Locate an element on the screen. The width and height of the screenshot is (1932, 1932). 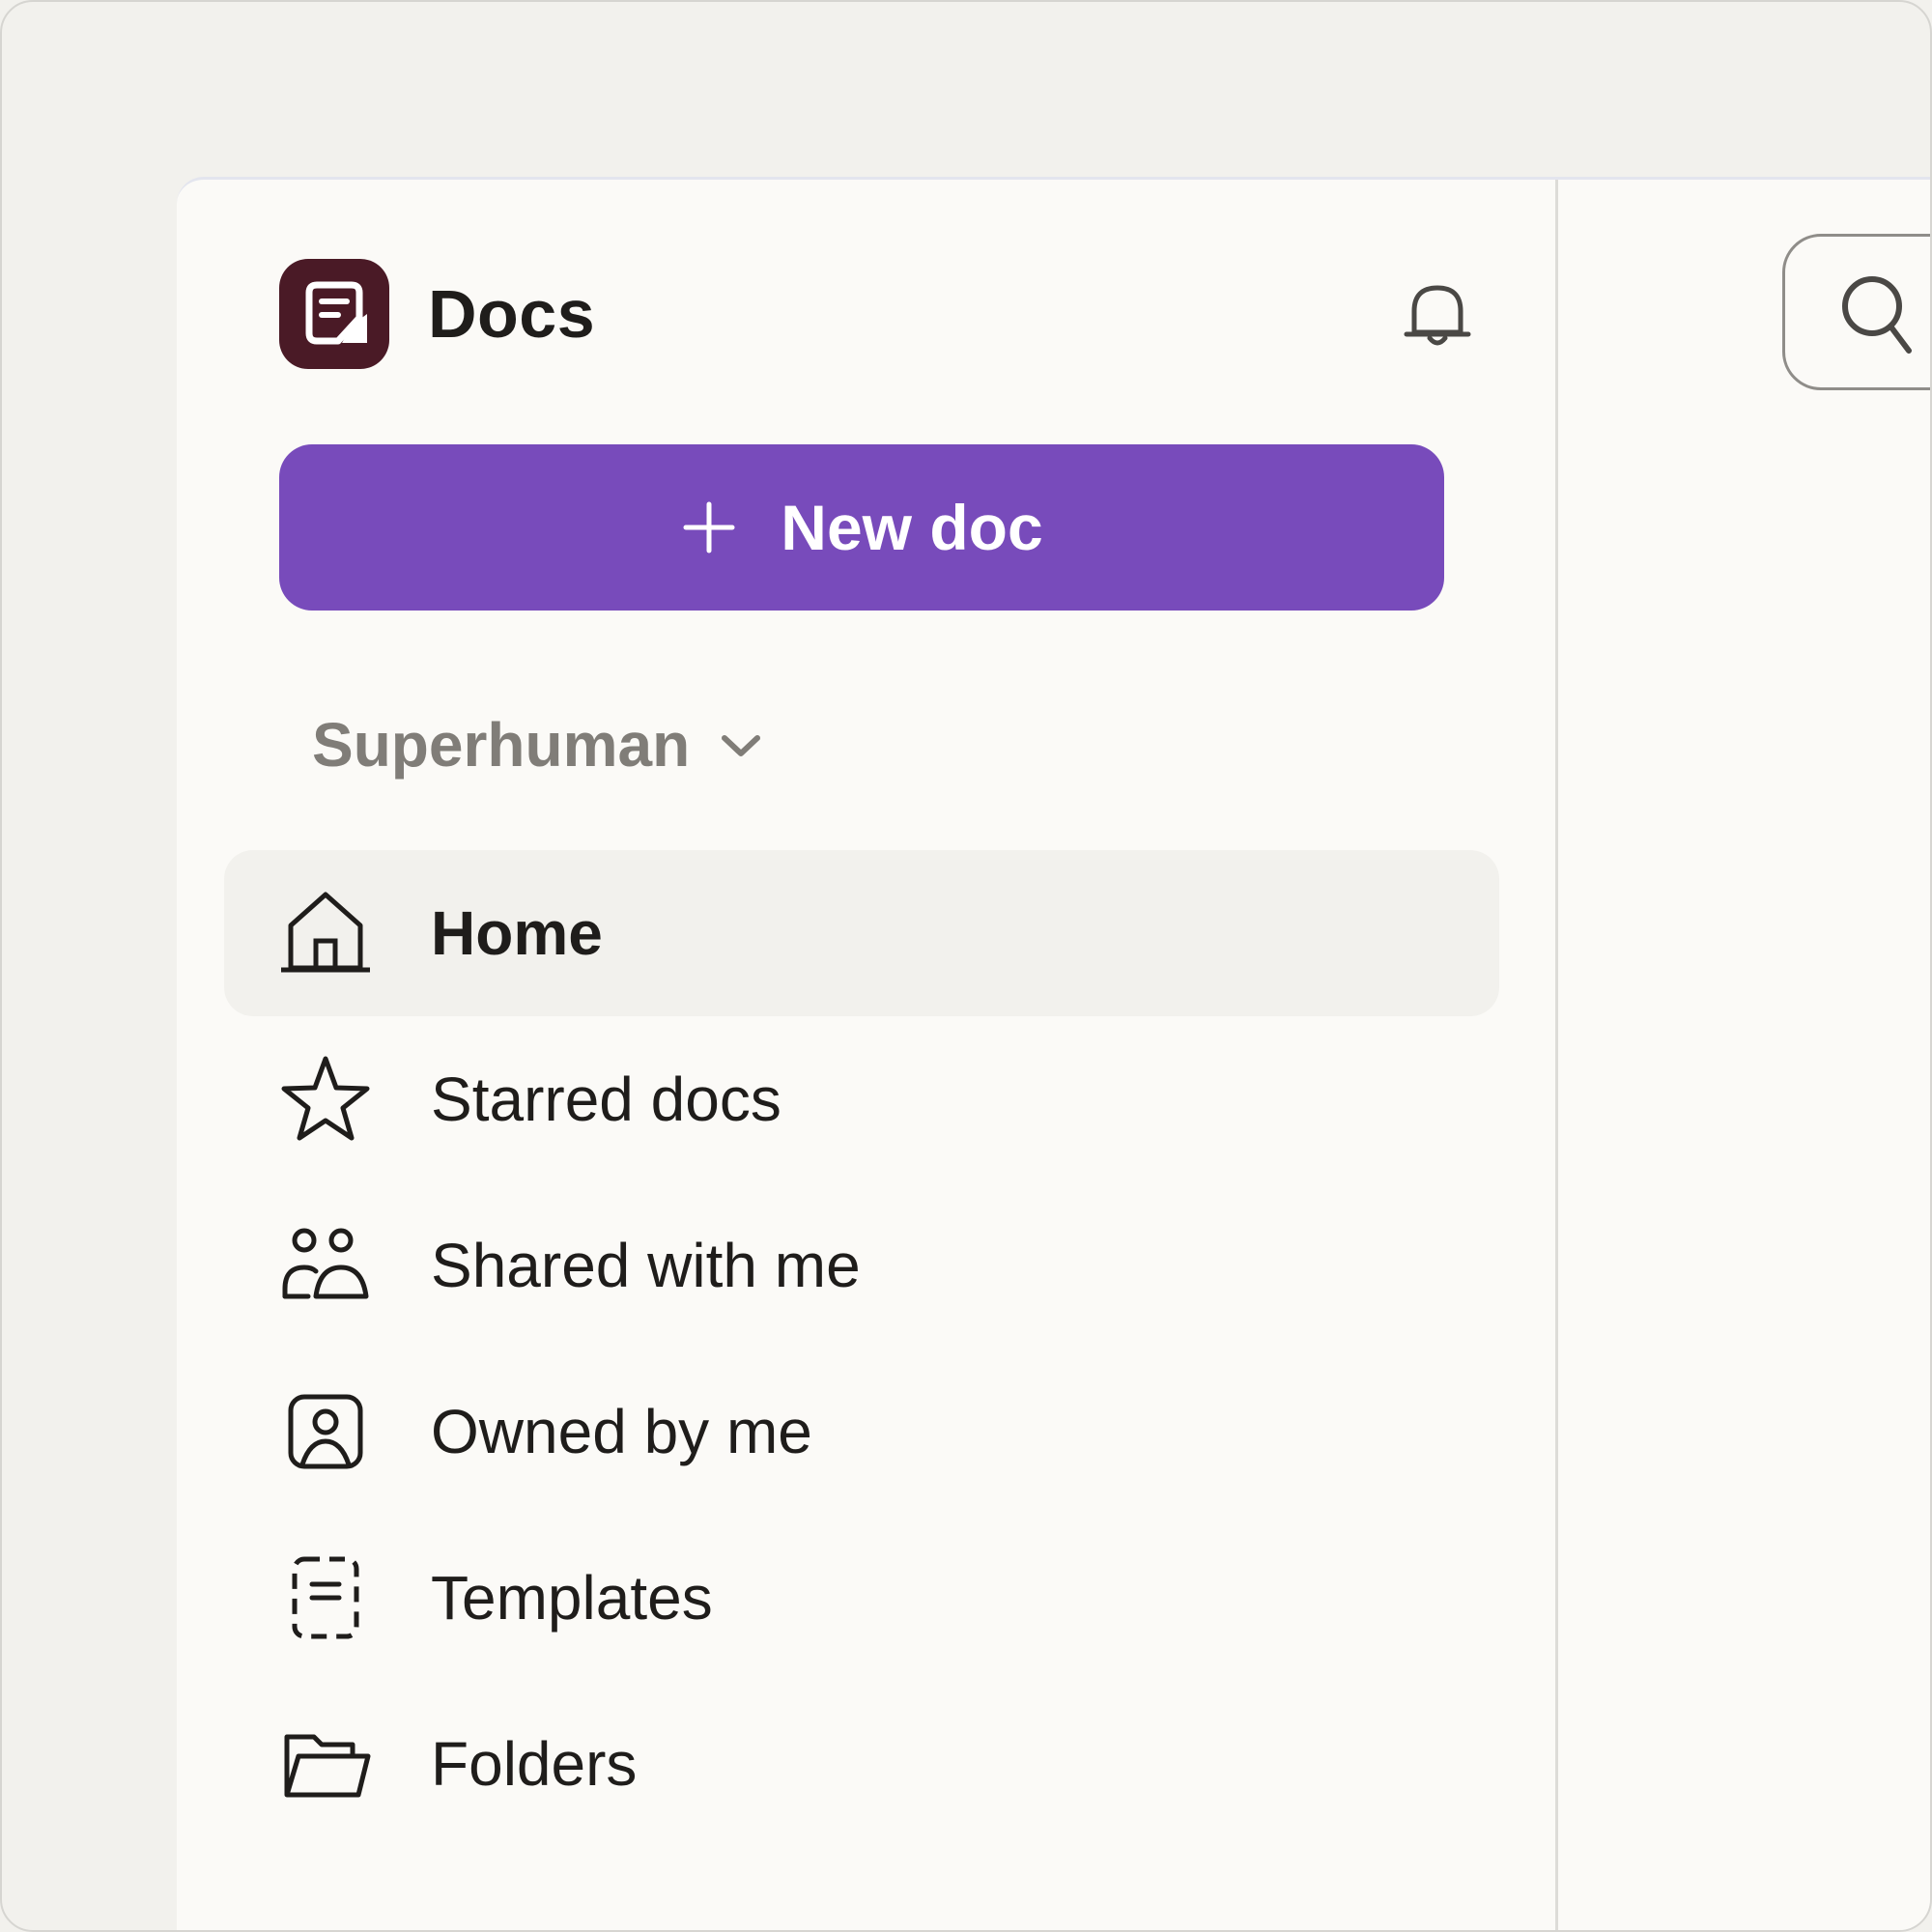
new-doc-label: New doc is located at coordinates (912, 527).